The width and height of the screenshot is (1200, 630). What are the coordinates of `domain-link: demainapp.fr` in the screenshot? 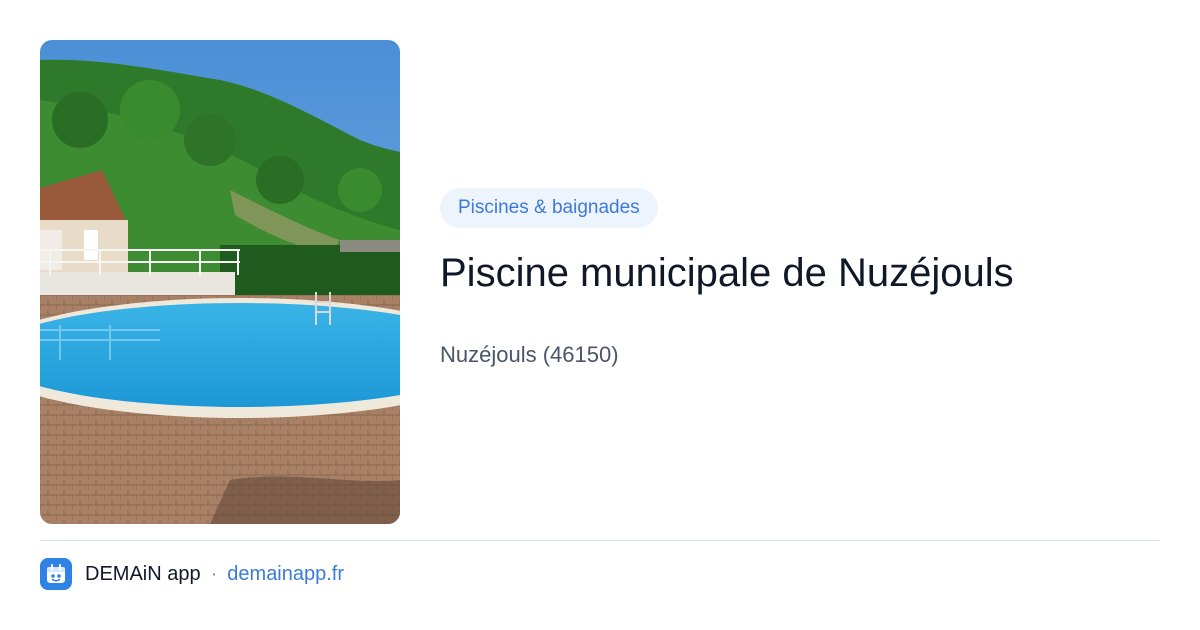 It's located at (285, 574).